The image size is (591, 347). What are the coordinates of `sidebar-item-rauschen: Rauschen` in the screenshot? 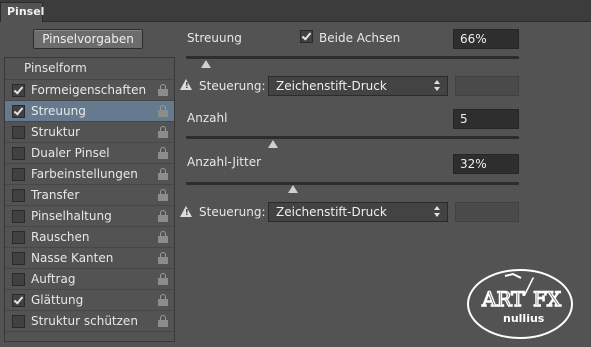 It's located at (89, 237).